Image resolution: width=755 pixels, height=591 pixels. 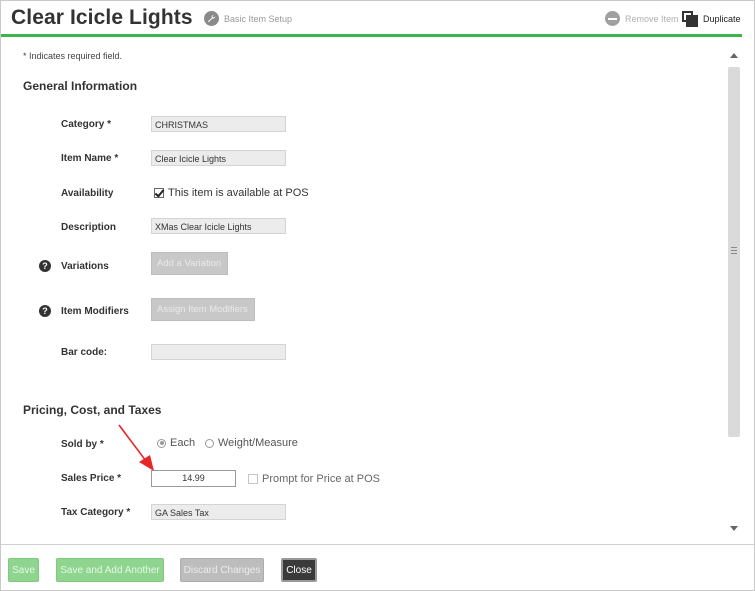 I want to click on availability-label: Availability, so click(x=87, y=193).